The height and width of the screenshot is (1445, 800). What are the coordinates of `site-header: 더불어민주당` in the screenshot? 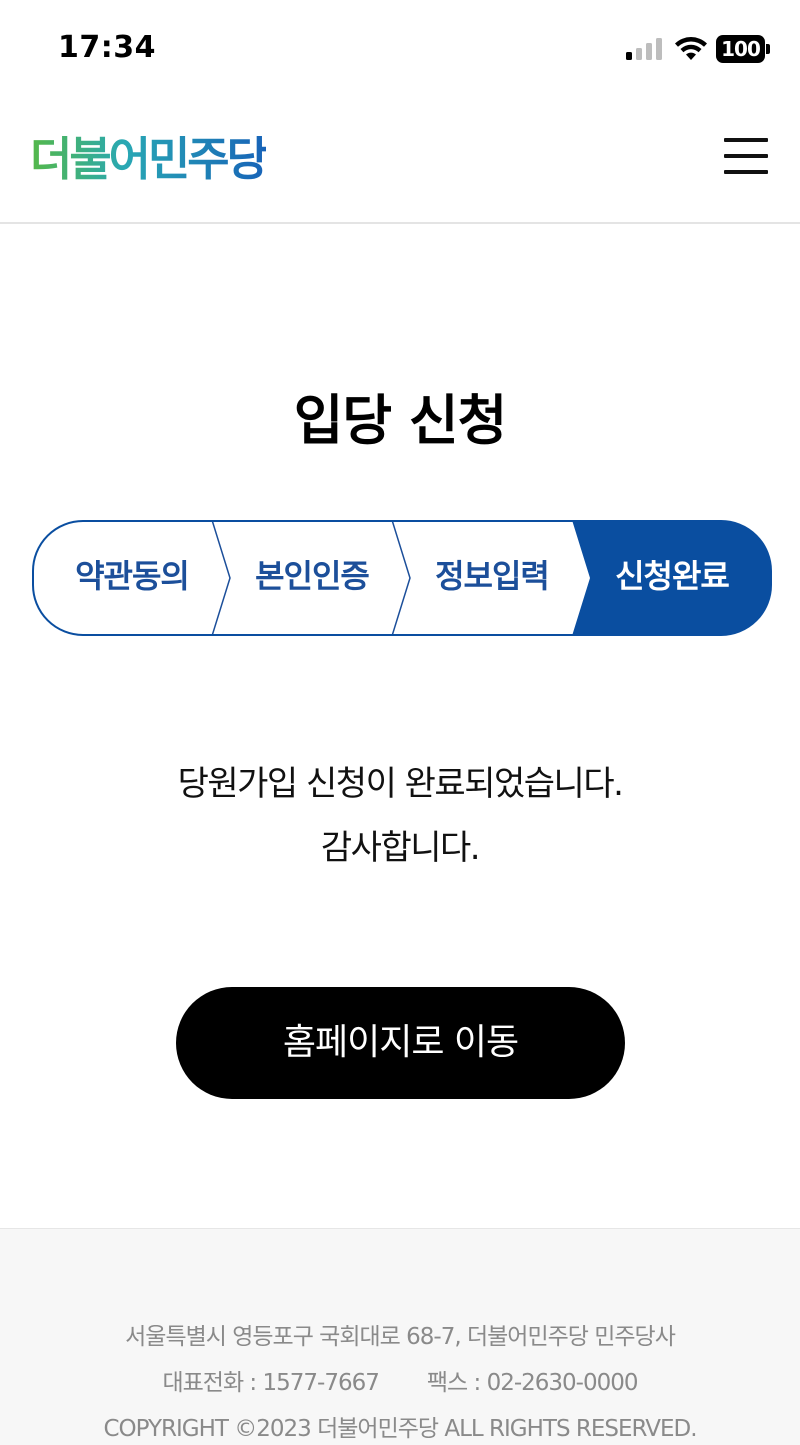 It's located at (400, 160).